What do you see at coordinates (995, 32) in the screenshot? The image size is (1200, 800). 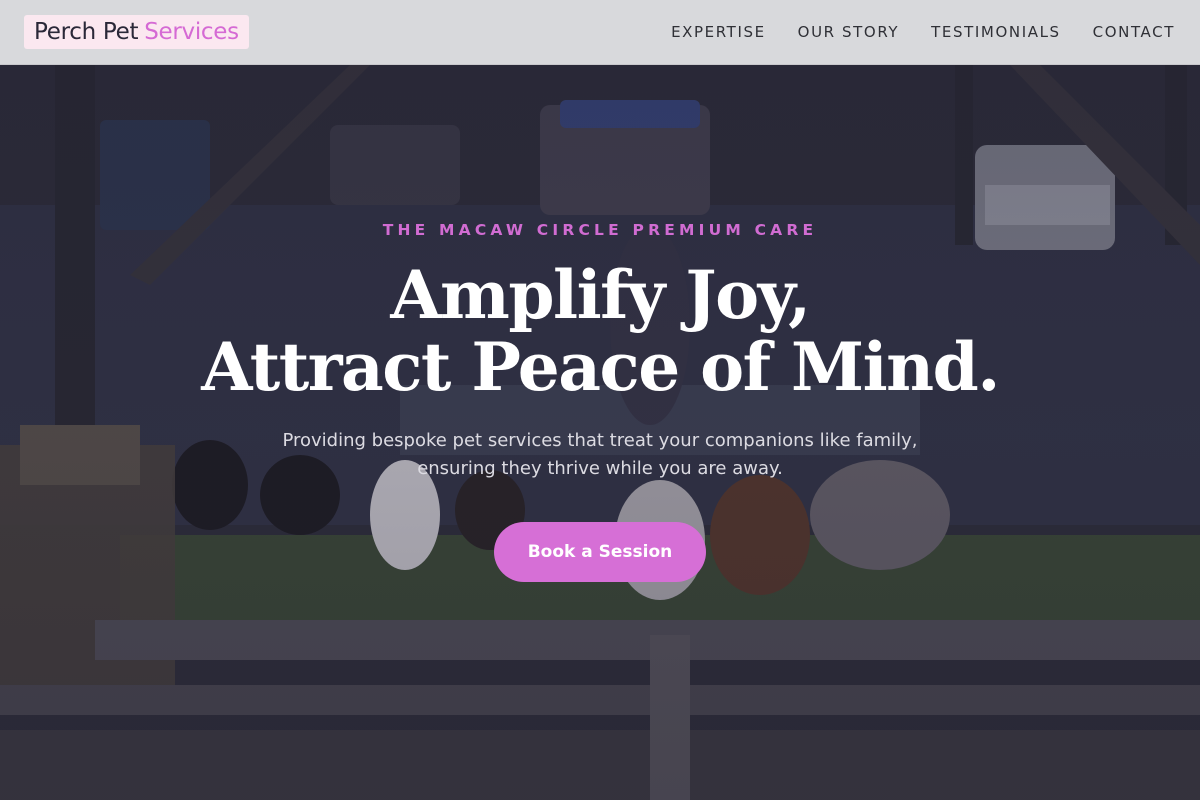 I see `nav-link-testimonials: TESTIMONIALS` at bounding box center [995, 32].